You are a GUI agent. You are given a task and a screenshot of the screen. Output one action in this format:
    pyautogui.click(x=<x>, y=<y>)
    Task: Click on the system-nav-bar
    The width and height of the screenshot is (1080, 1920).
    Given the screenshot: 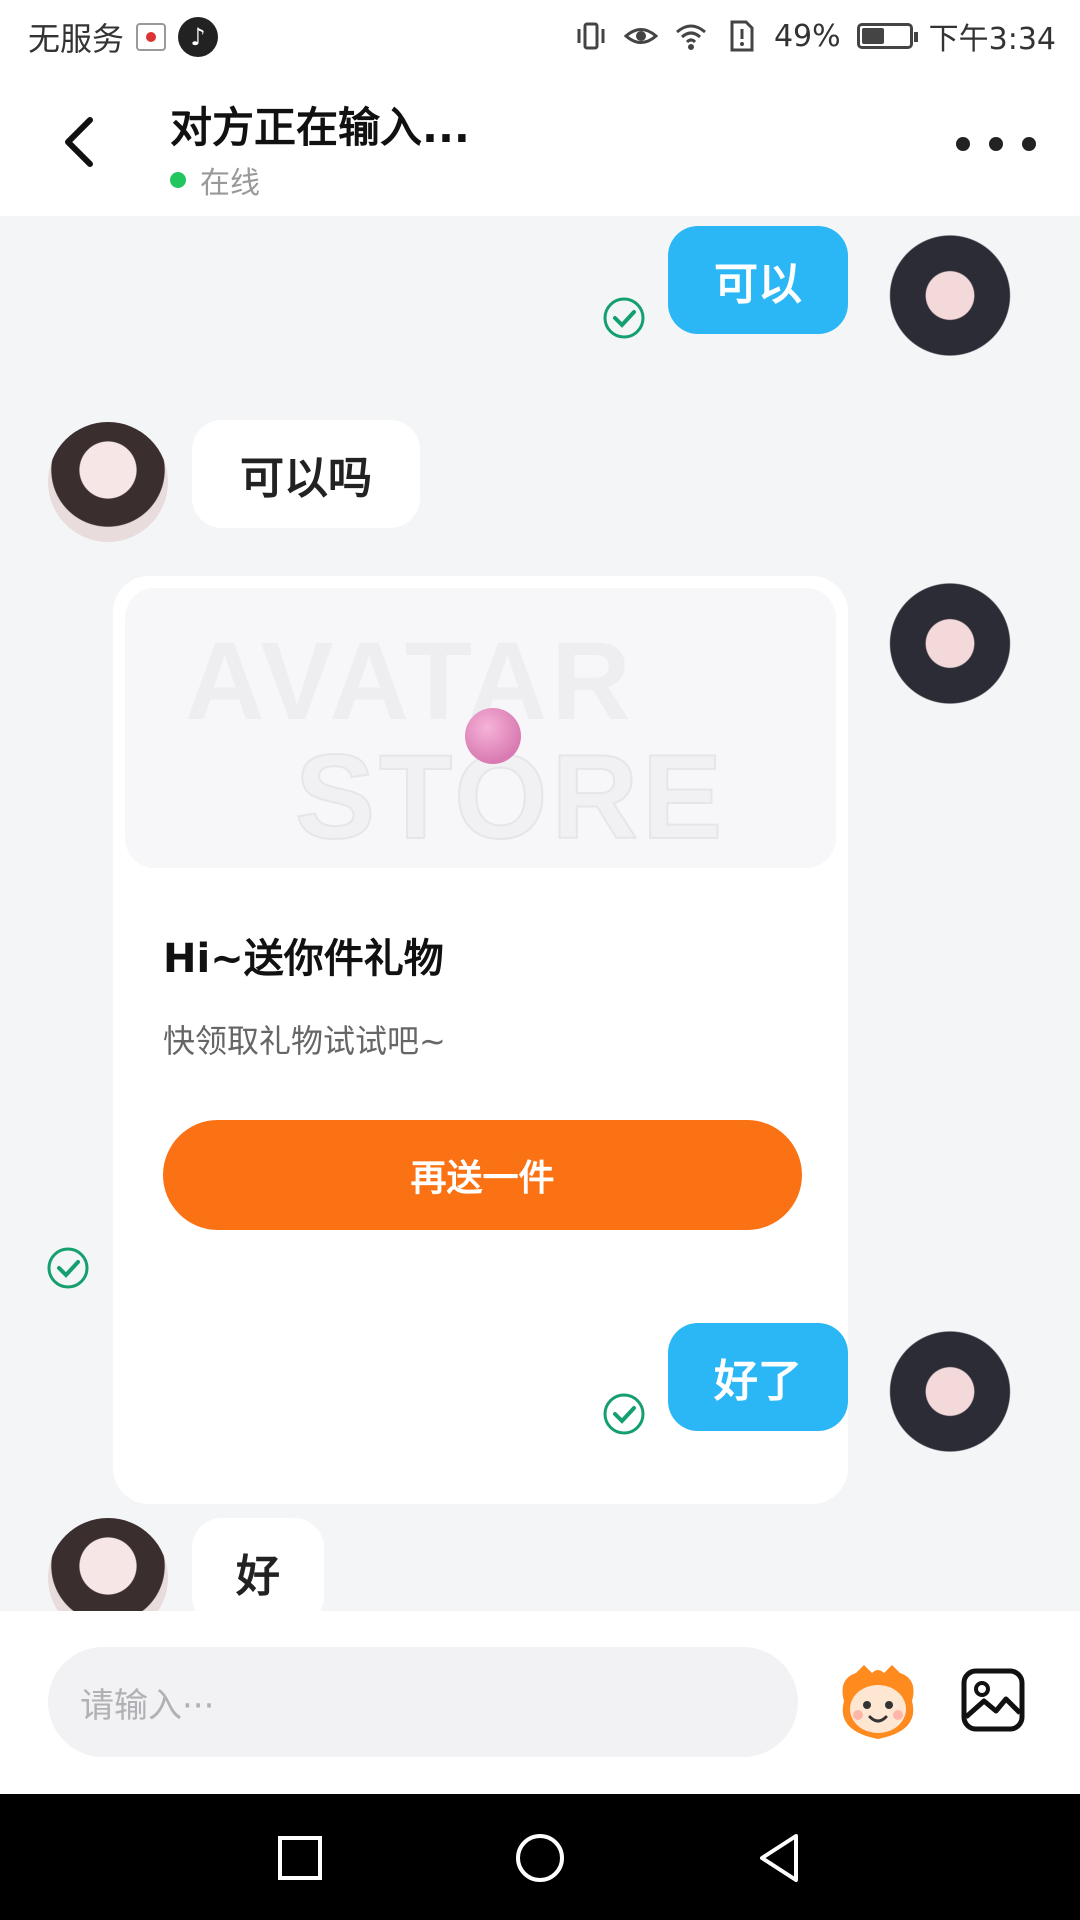 What is the action you would take?
    pyautogui.click(x=540, y=1857)
    